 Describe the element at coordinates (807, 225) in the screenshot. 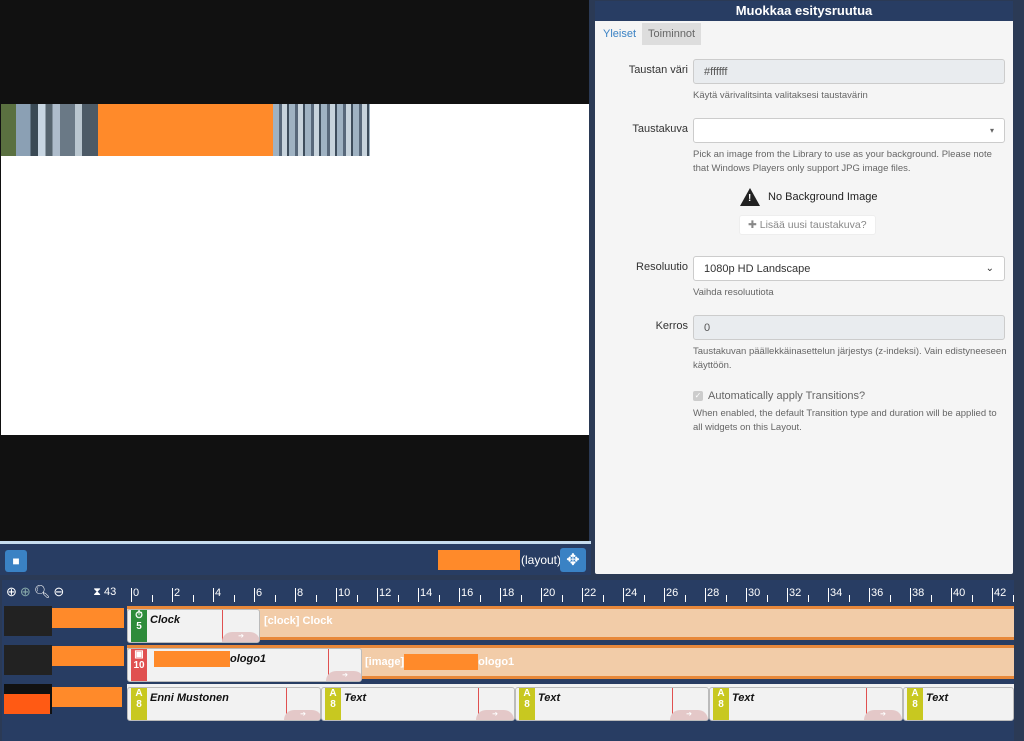

I see `add-background-button: ✚ Lisää uusi taustakuva?` at that location.